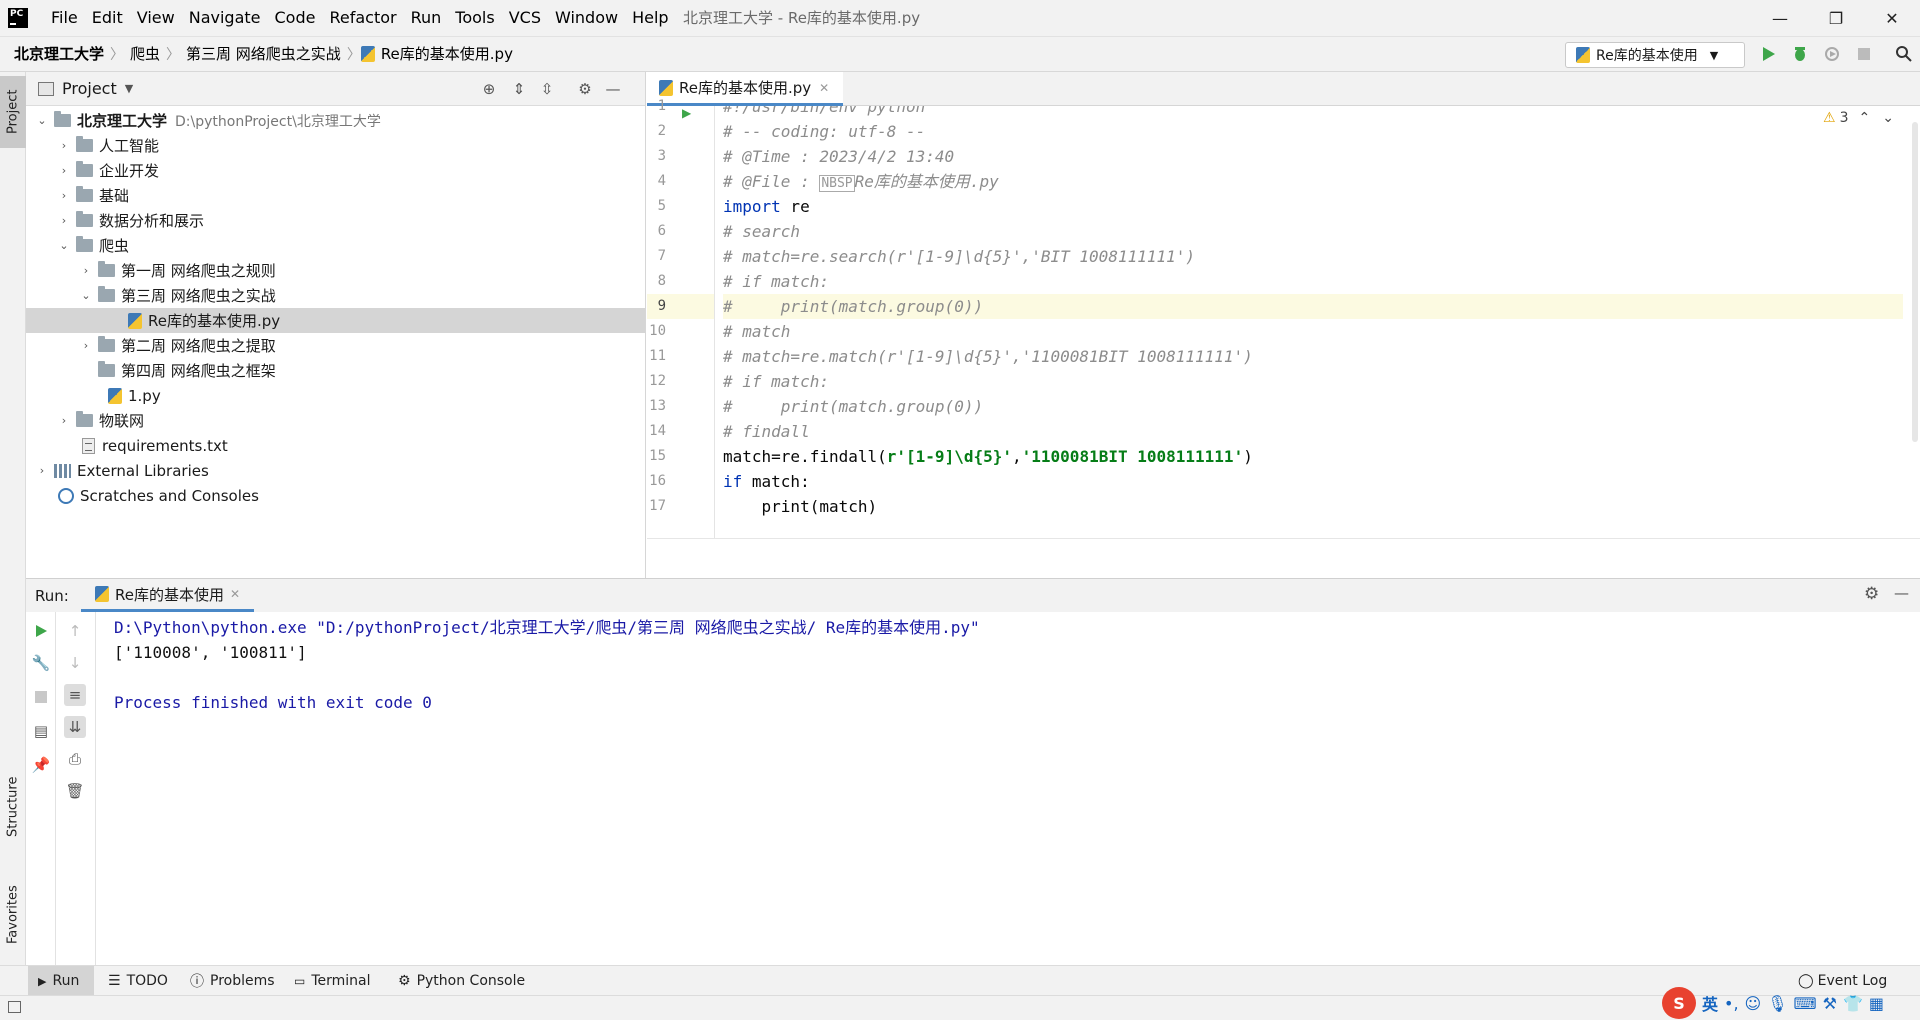  I want to click on breadcrumb-crawler: 爬虫, so click(145, 54).